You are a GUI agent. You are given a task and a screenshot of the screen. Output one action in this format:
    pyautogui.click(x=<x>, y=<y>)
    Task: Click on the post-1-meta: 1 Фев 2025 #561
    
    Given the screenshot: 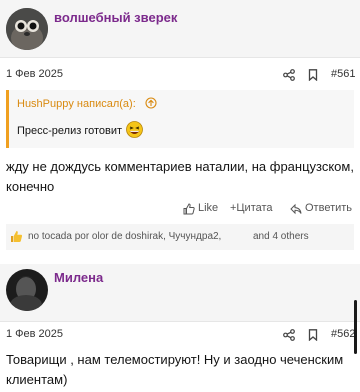 What is the action you would take?
    pyautogui.click(x=180, y=75)
    